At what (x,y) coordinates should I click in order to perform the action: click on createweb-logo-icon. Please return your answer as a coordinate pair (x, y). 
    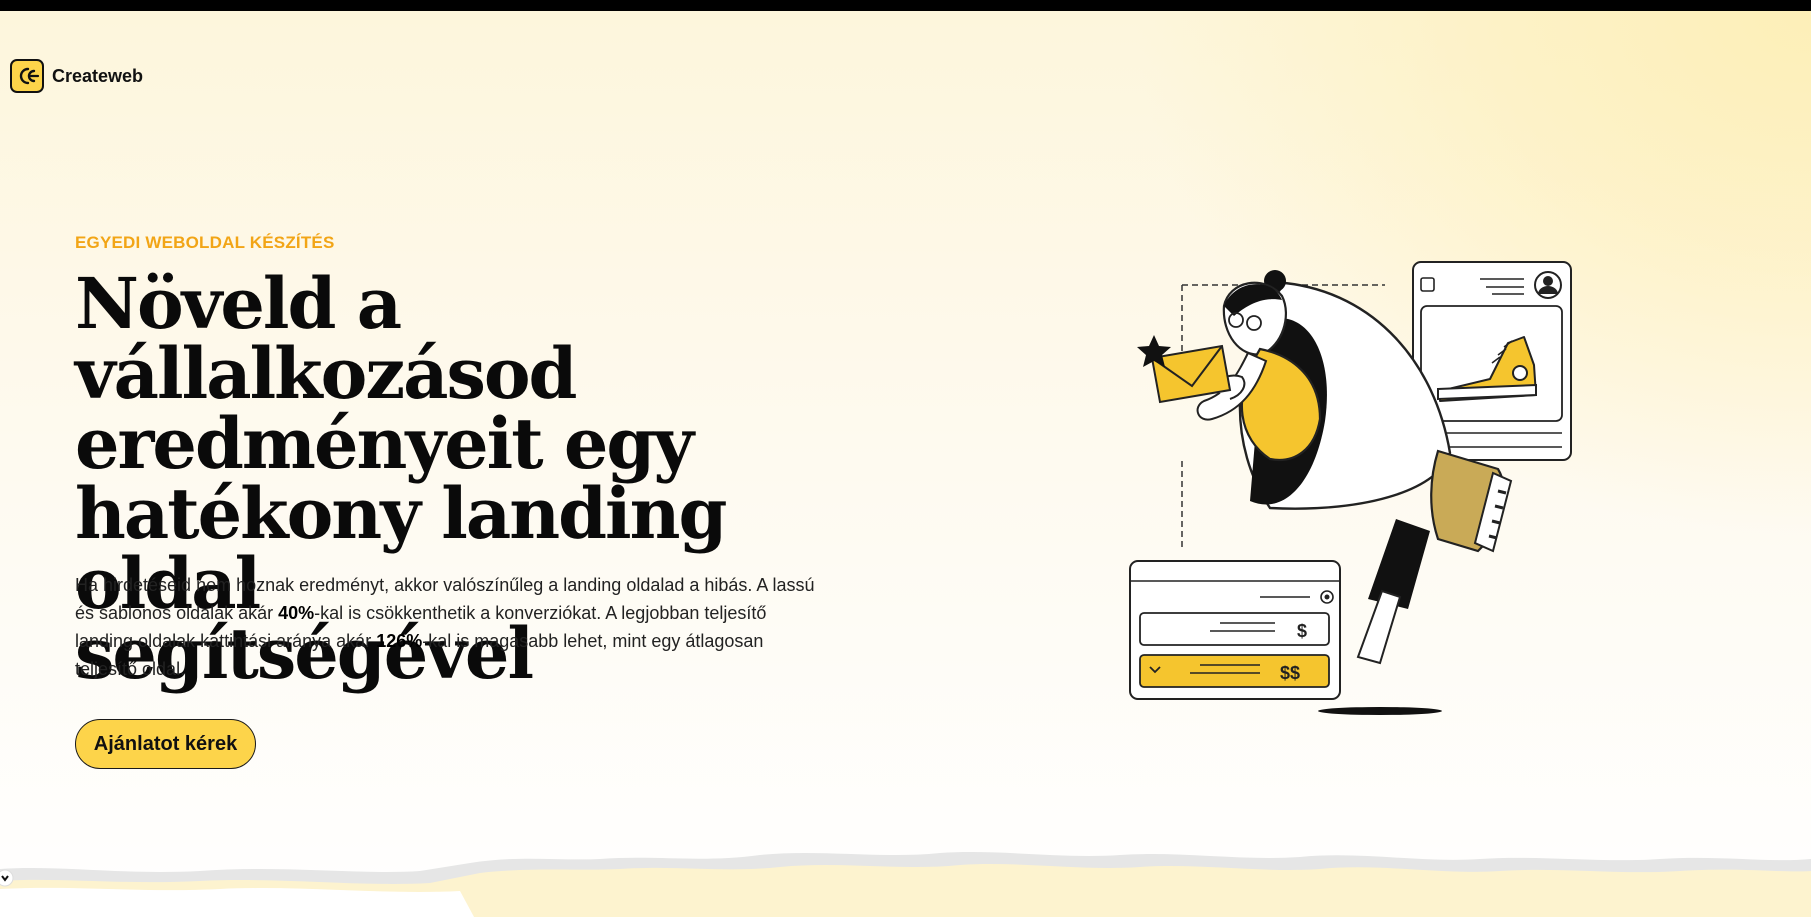
    Looking at the image, I should click on (27, 76).